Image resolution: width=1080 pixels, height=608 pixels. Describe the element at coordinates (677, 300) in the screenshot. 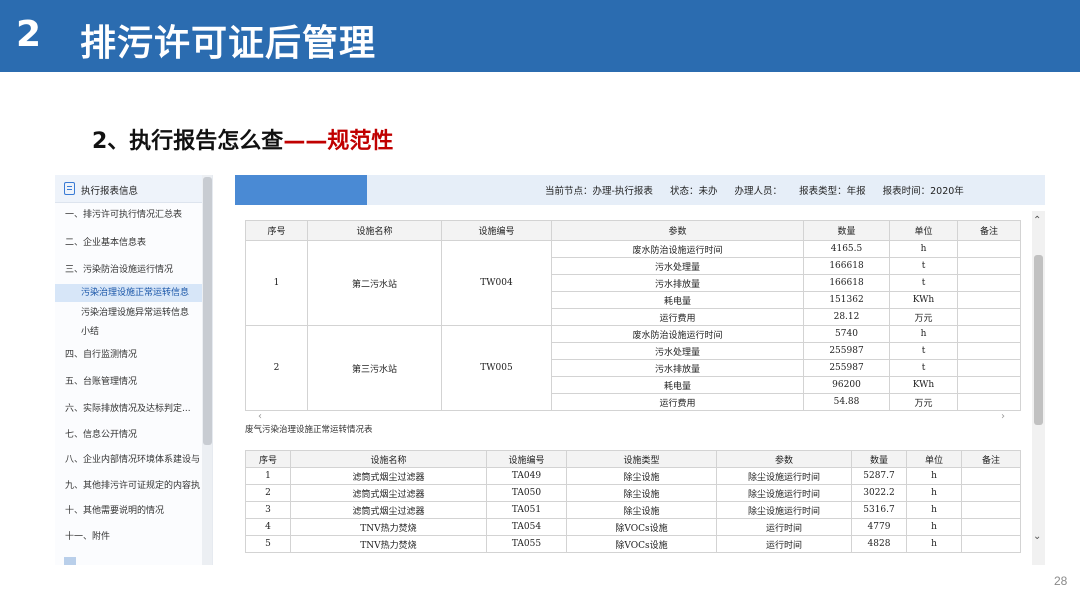

I see `cell-param: 耗电量` at that location.